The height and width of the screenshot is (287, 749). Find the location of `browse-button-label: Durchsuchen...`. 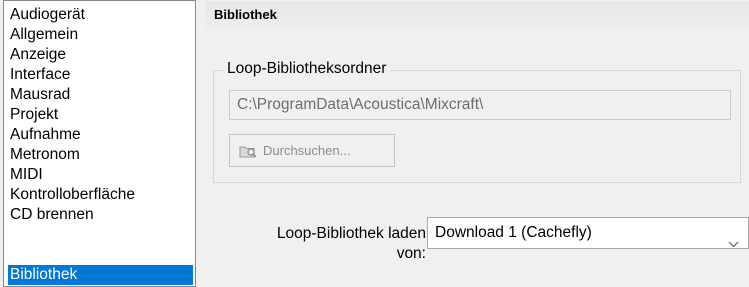

browse-button-label: Durchsuchen... is located at coordinates (307, 150).